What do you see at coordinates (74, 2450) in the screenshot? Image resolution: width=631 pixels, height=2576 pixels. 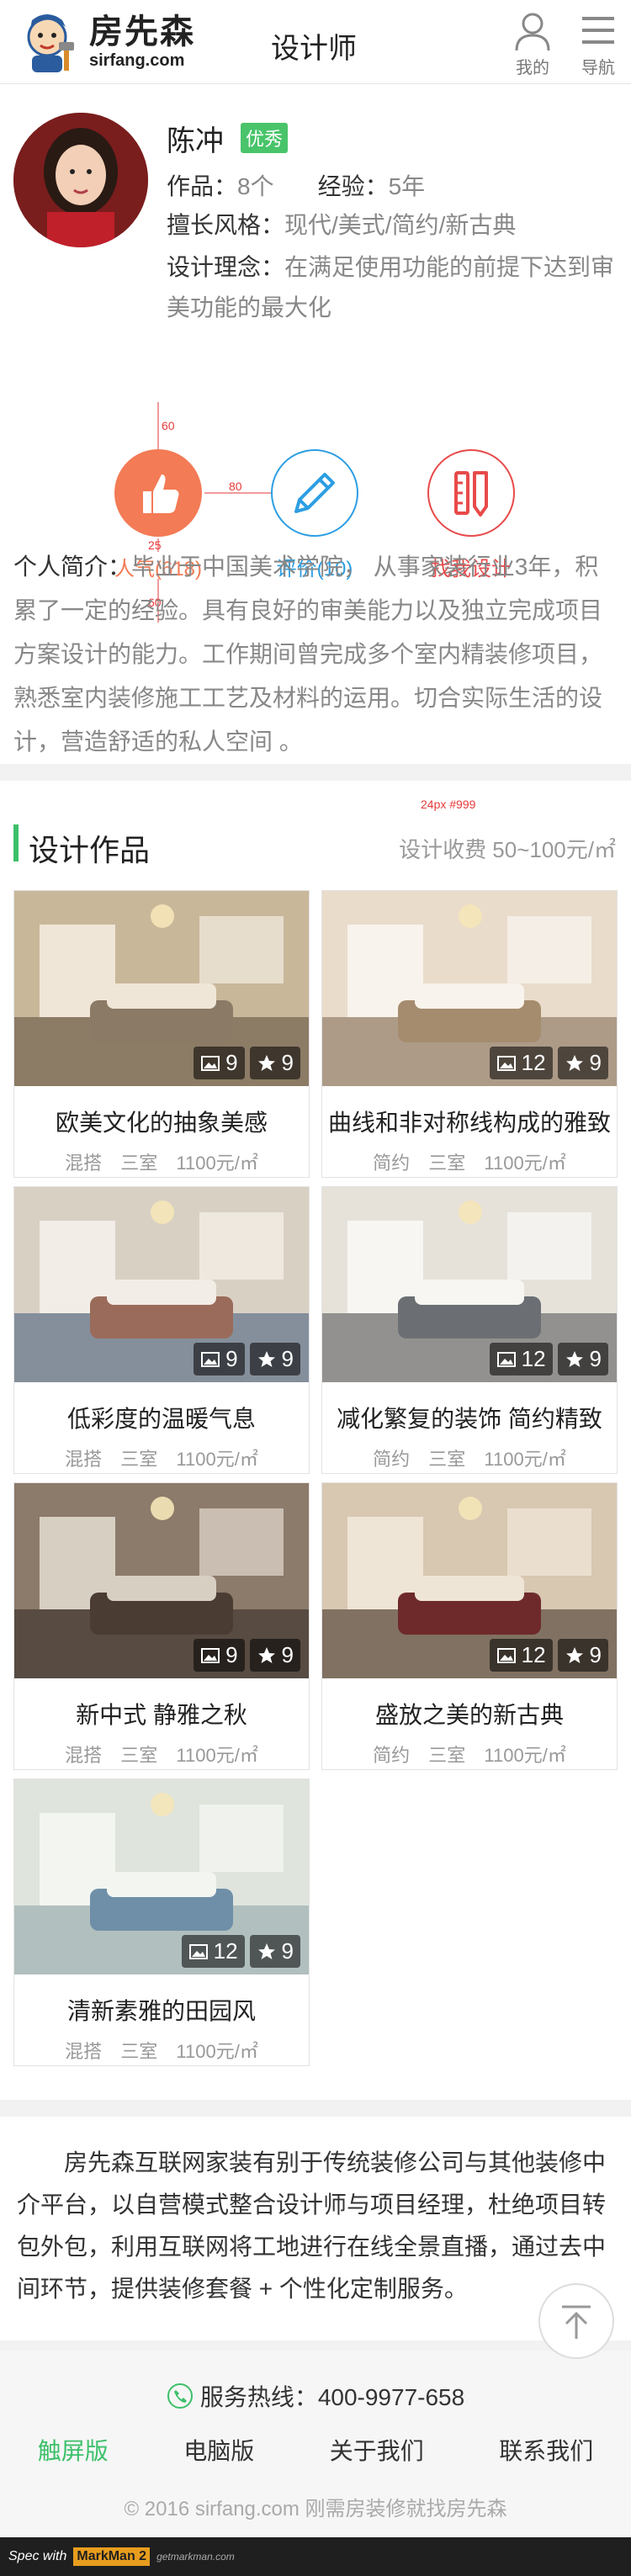 I see `footer-link-touch: 触屏版` at bounding box center [74, 2450].